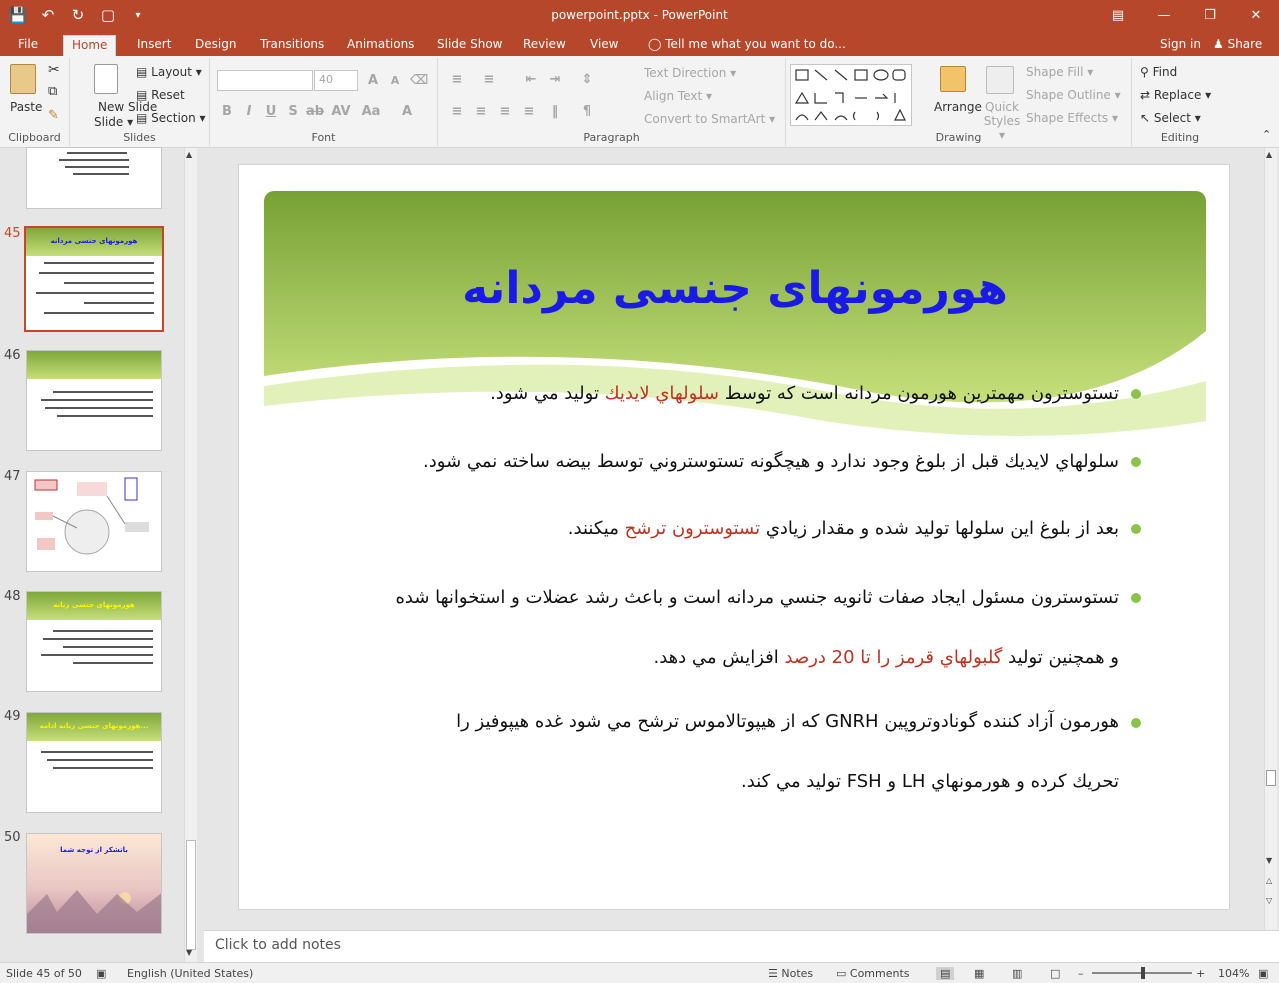 The height and width of the screenshot is (983, 1279). What do you see at coordinates (481, 111) in the screenshot?
I see `align-center-icon: ≡` at bounding box center [481, 111].